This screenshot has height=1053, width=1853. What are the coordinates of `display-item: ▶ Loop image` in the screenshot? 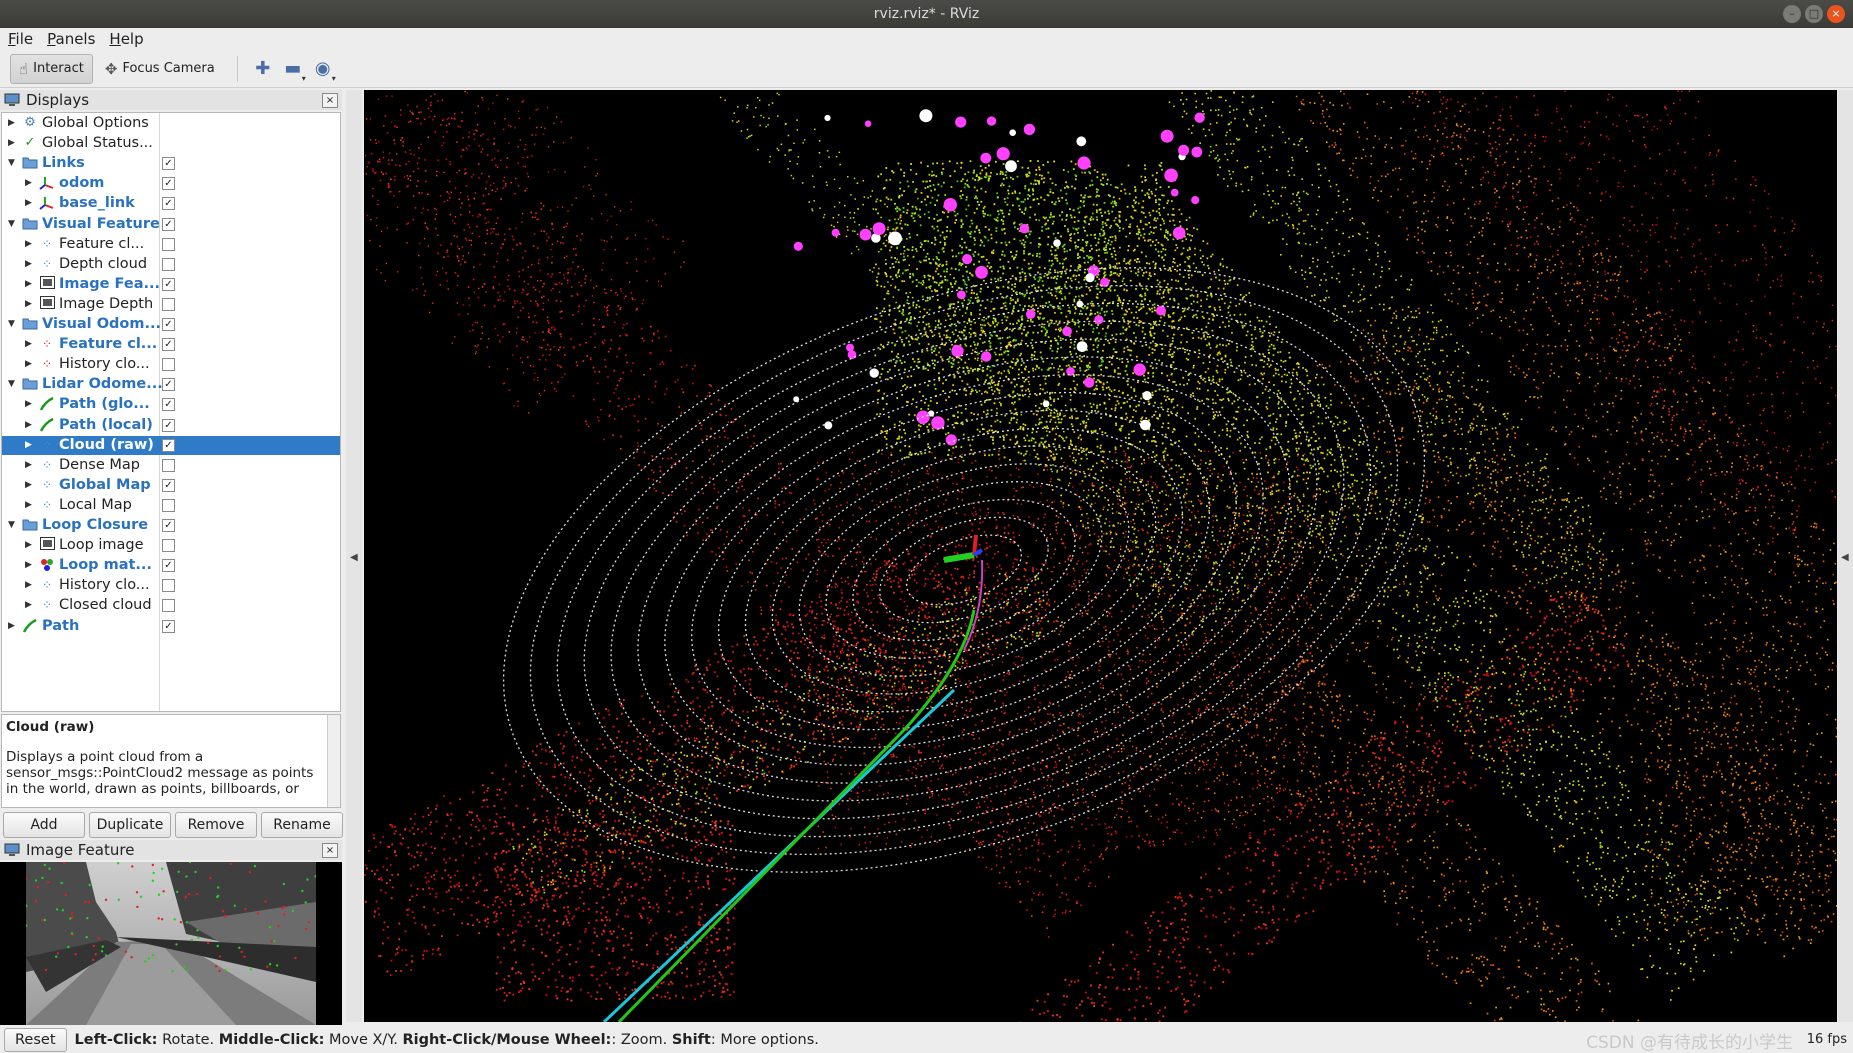 It's located at (171, 545).